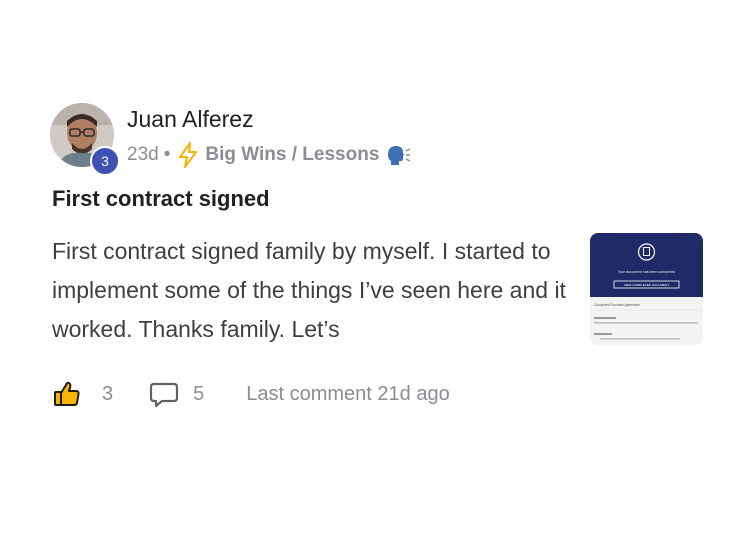  Describe the element at coordinates (164, 394) in the screenshot. I see `comment-bubble-icon` at that location.